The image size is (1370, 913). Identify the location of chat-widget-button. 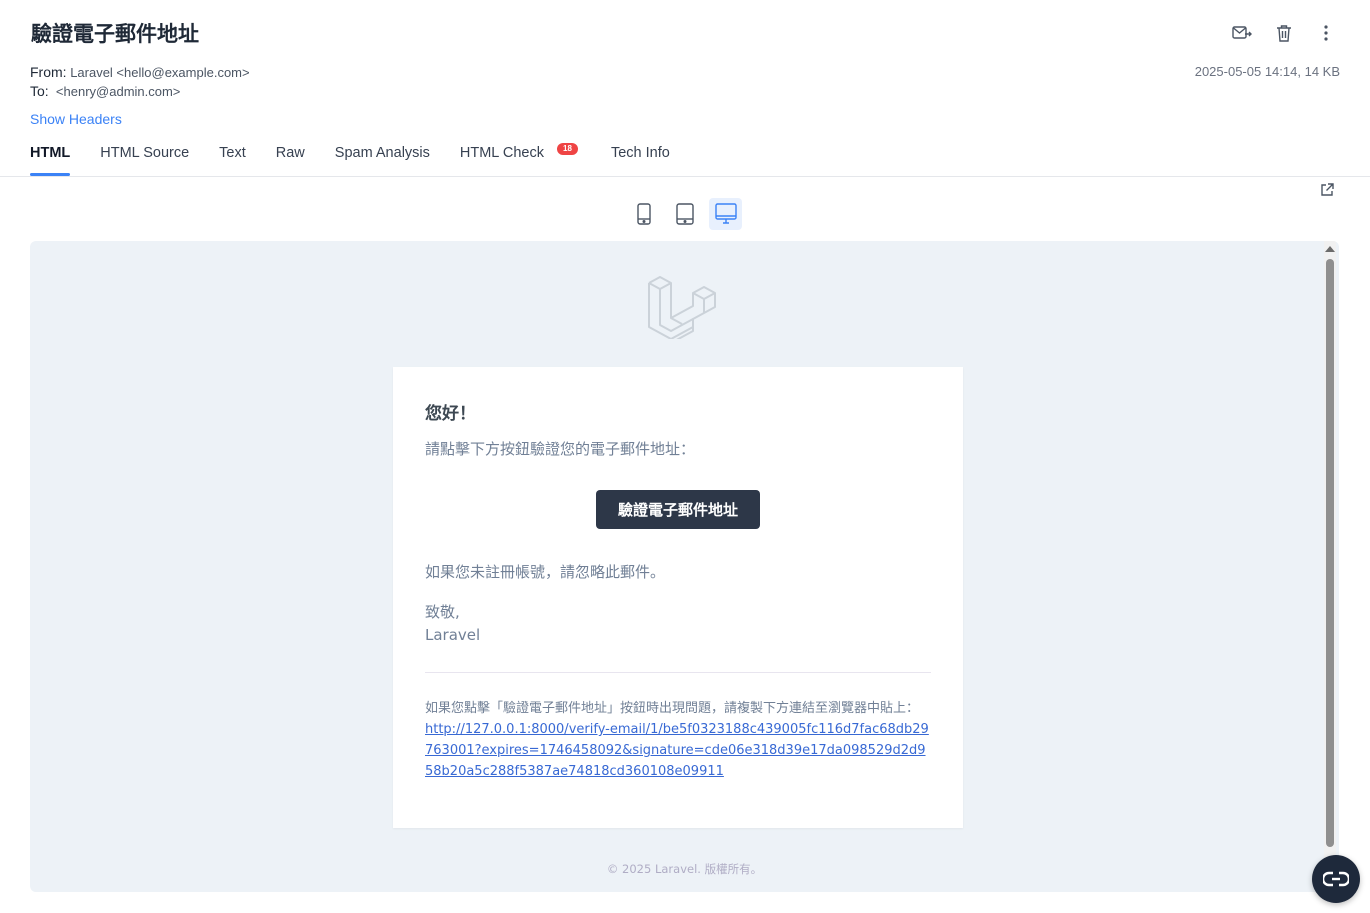
(1336, 879).